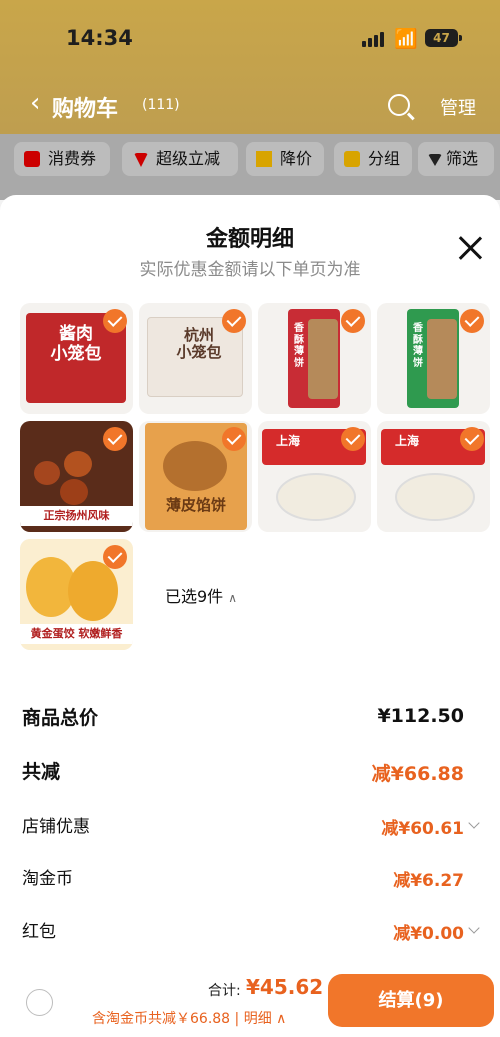  What do you see at coordinates (189, 1018) in the screenshot?
I see `savings-detail-link: 含淘金币共减￥66.88 | 明细 ∧` at bounding box center [189, 1018].